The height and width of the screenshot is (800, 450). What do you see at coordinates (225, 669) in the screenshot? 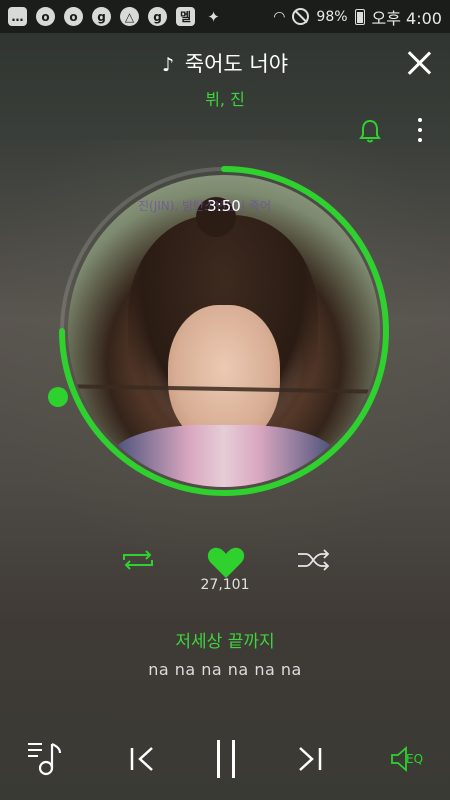
I see `lyric-next-line: na na na na na na` at bounding box center [225, 669].